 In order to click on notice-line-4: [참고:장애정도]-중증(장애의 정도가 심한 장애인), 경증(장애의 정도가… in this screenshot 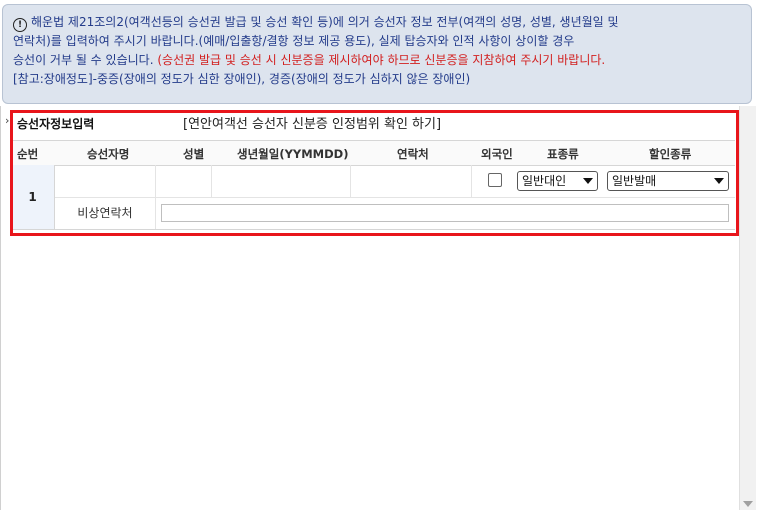, I will do `click(242, 79)`.